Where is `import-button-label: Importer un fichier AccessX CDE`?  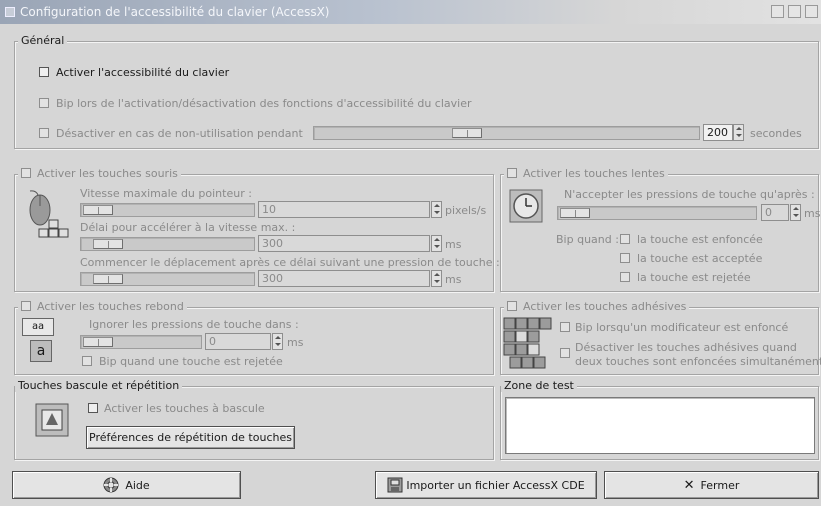 import-button-label: Importer un fichier AccessX CDE is located at coordinates (495, 485).